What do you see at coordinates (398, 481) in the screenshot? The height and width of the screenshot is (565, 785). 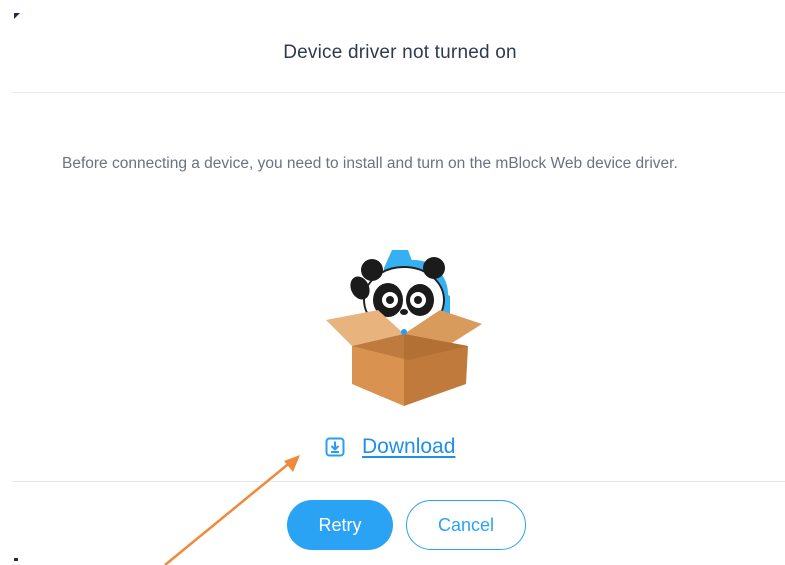 I see `footer-divider` at bounding box center [398, 481].